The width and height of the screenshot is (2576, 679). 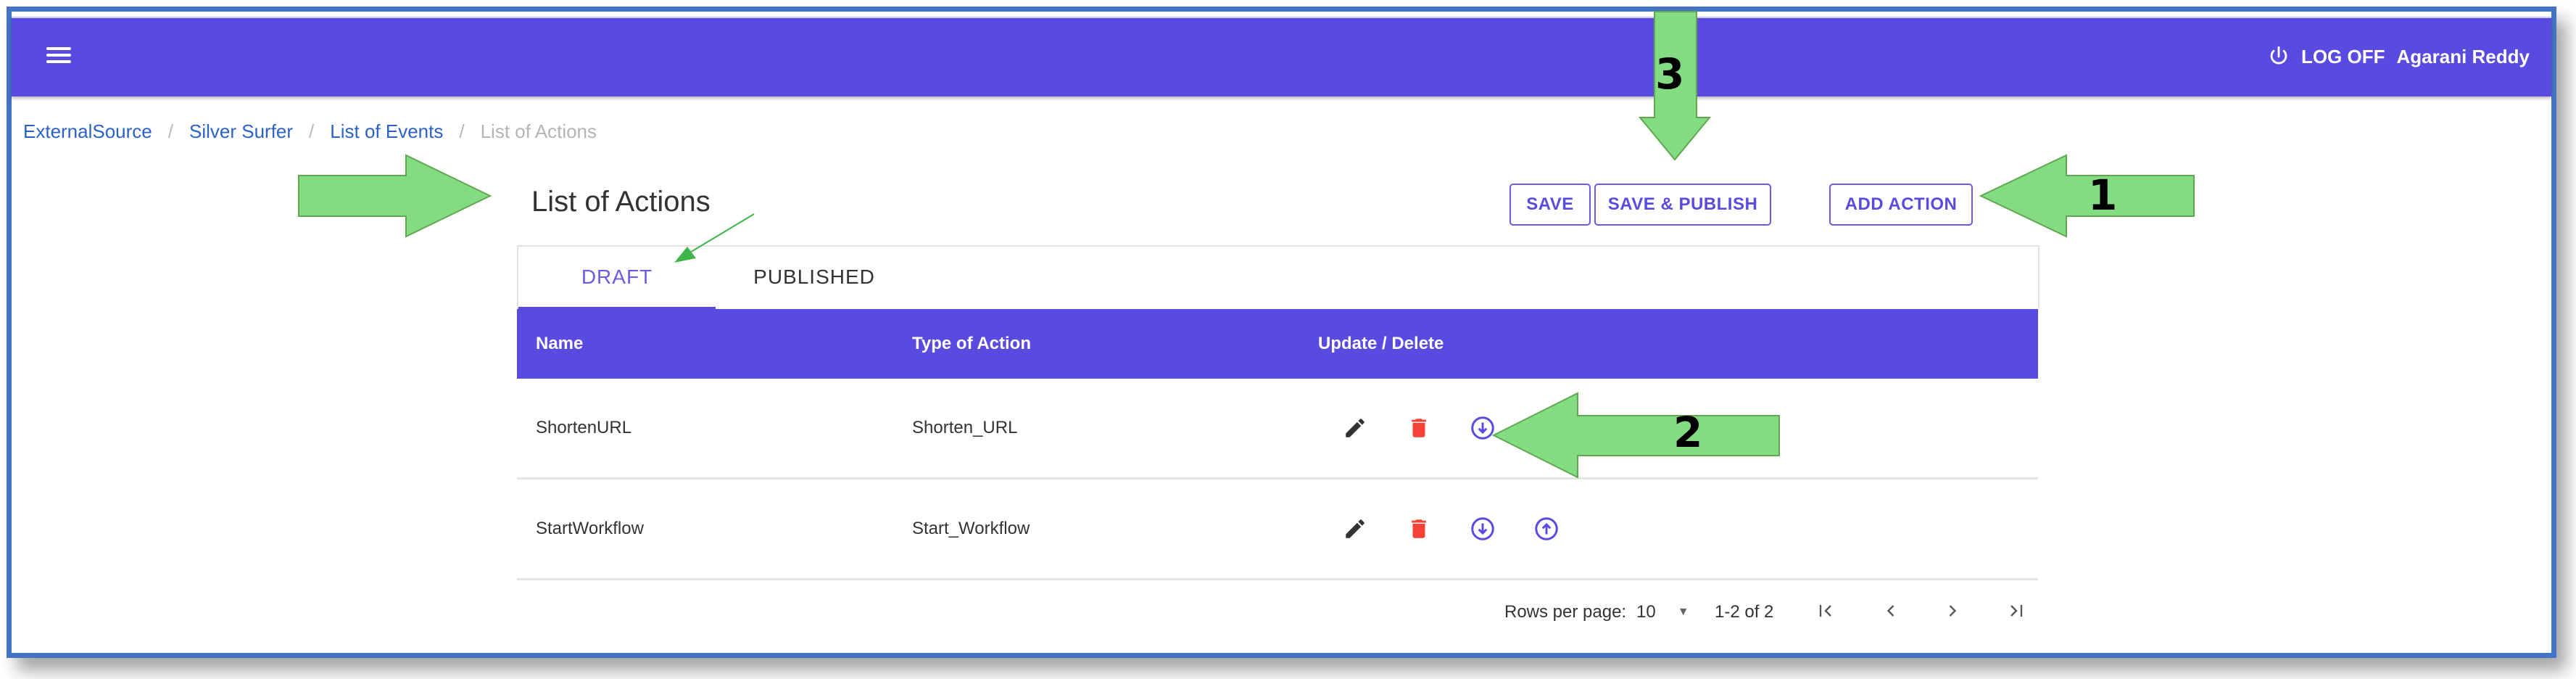 What do you see at coordinates (2463, 56) in the screenshot?
I see `user-name: Agarani Reddy` at bounding box center [2463, 56].